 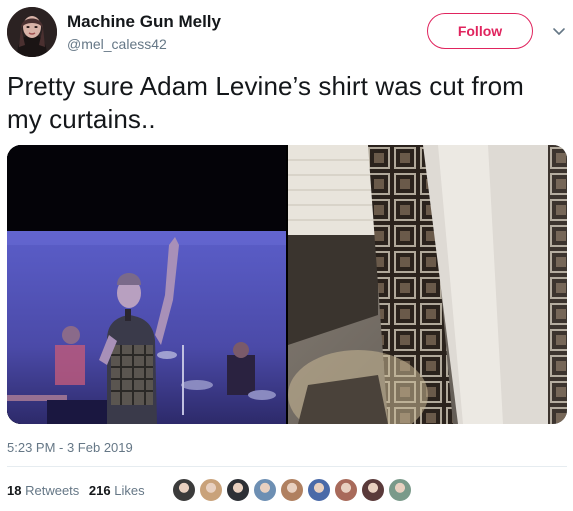 What do you see at coordinates (32, 32) in the screenshot?
I see `avatar` at bounding box center [32, 32].